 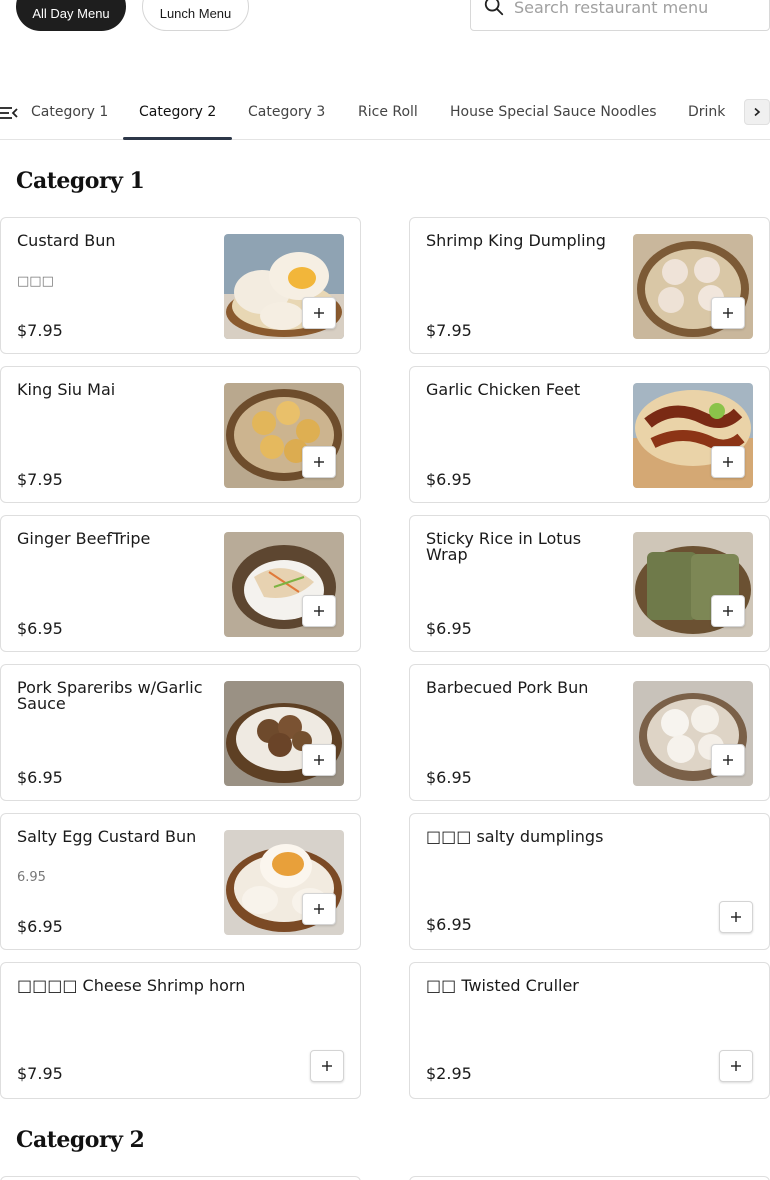 I want to click on menu-item-card: Barbecued Pork Bun $6.95, so click(x=589, y=732).